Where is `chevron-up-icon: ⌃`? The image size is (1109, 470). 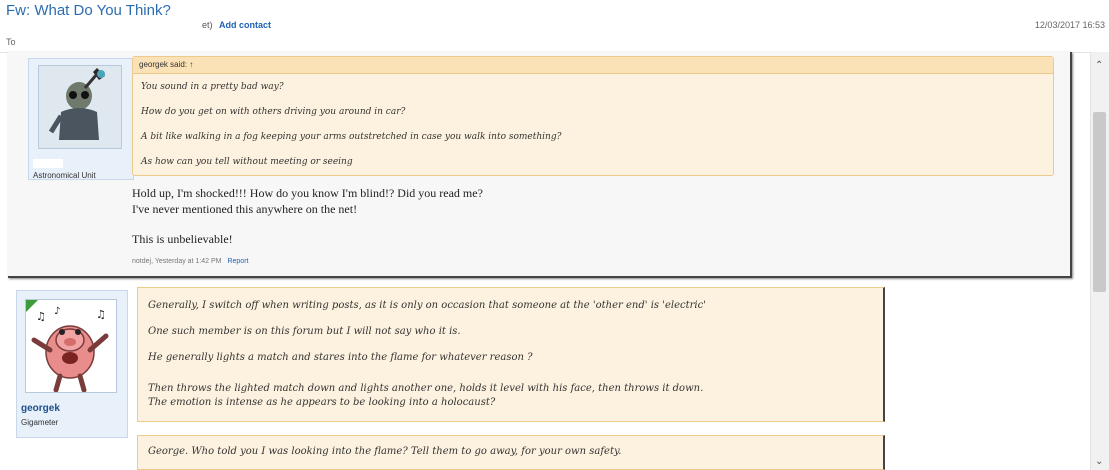
chevron-up-icon: ⌃ is located at coordinates (1099, 65).